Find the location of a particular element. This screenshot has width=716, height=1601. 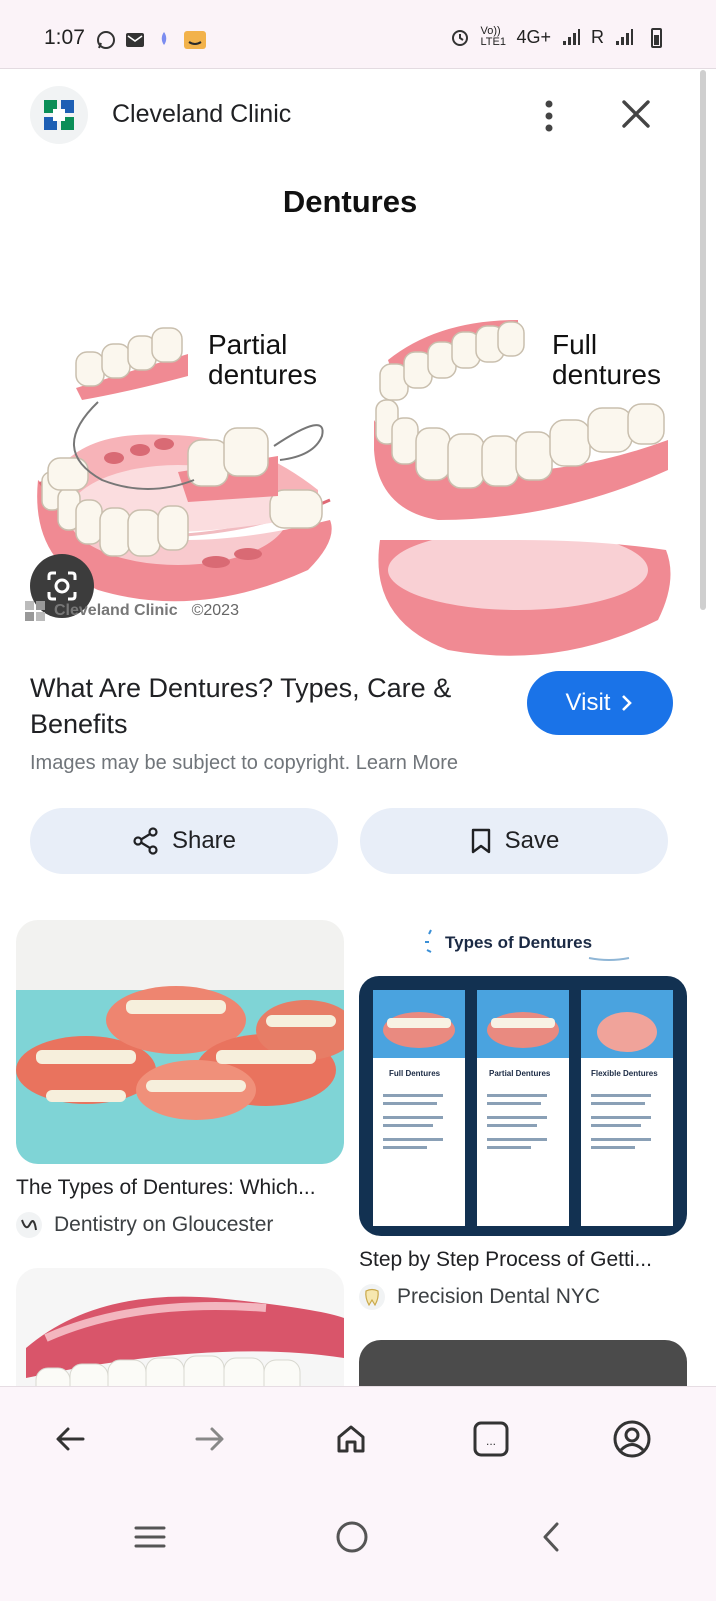

arrow-back-icon is located at coordinates (70, 1439).